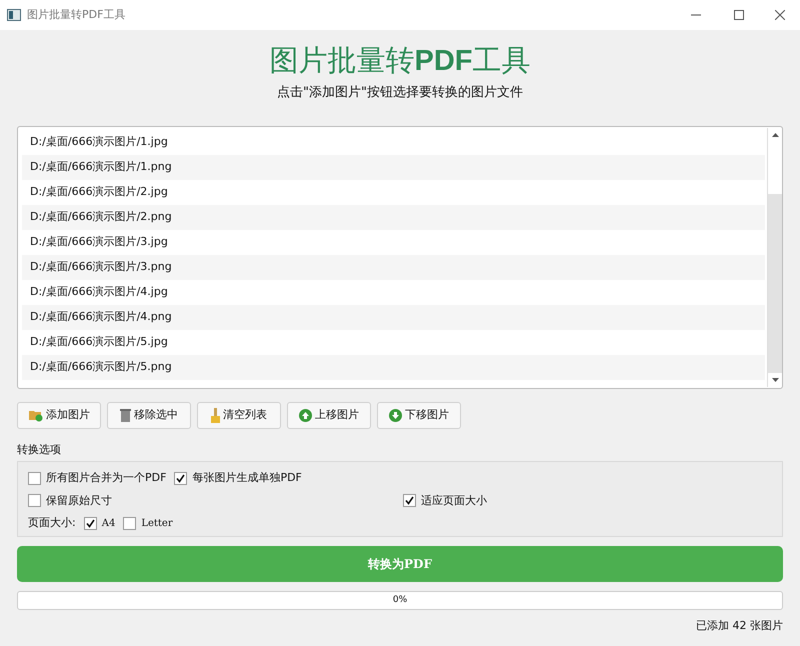  I want to click on checkbox-label: 所有图片合并为一个PDF, so click(106, 478).